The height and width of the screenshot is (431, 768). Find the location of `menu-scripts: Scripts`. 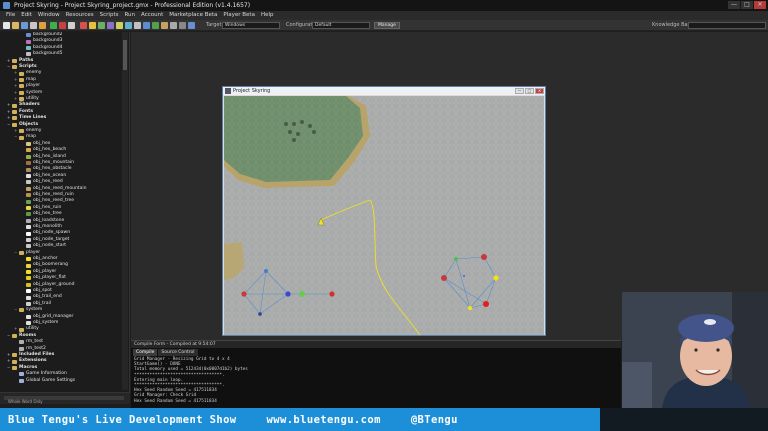

menu-scripts: Scripts is located at coordinates (109, 15).